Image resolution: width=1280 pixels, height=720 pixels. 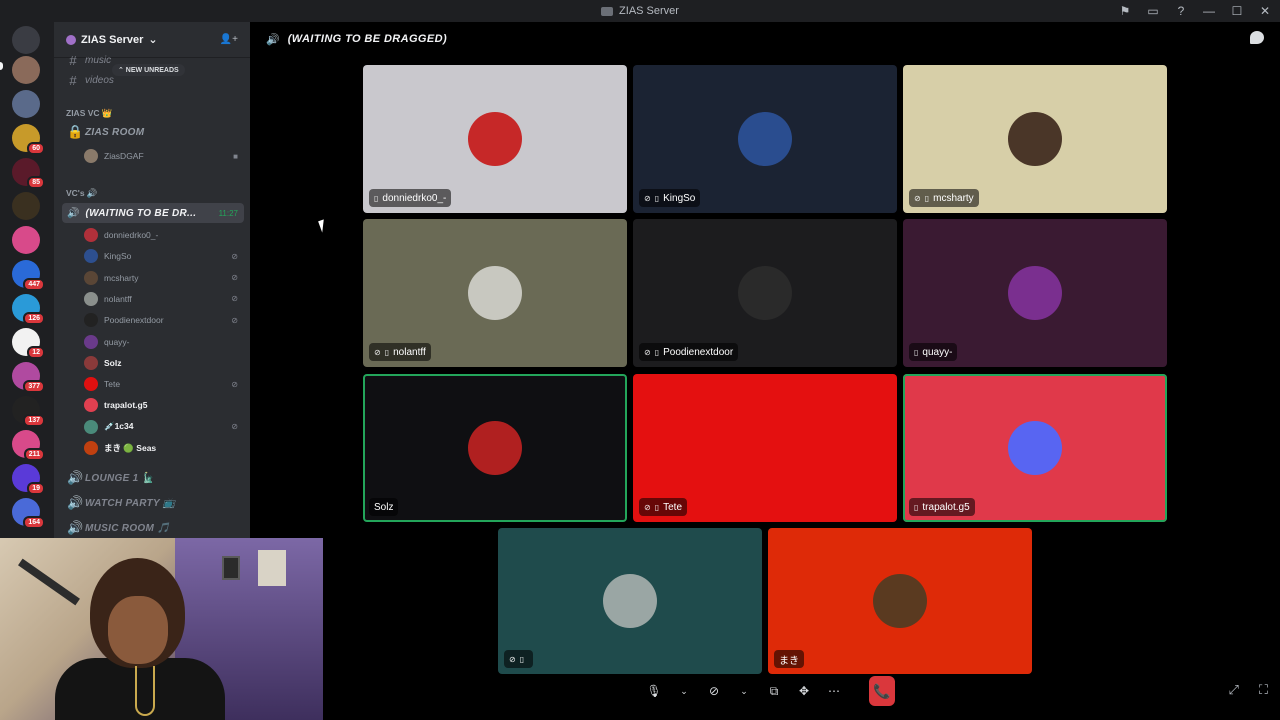 I want to click on server-icon: 85, so click(x=28, y=173).